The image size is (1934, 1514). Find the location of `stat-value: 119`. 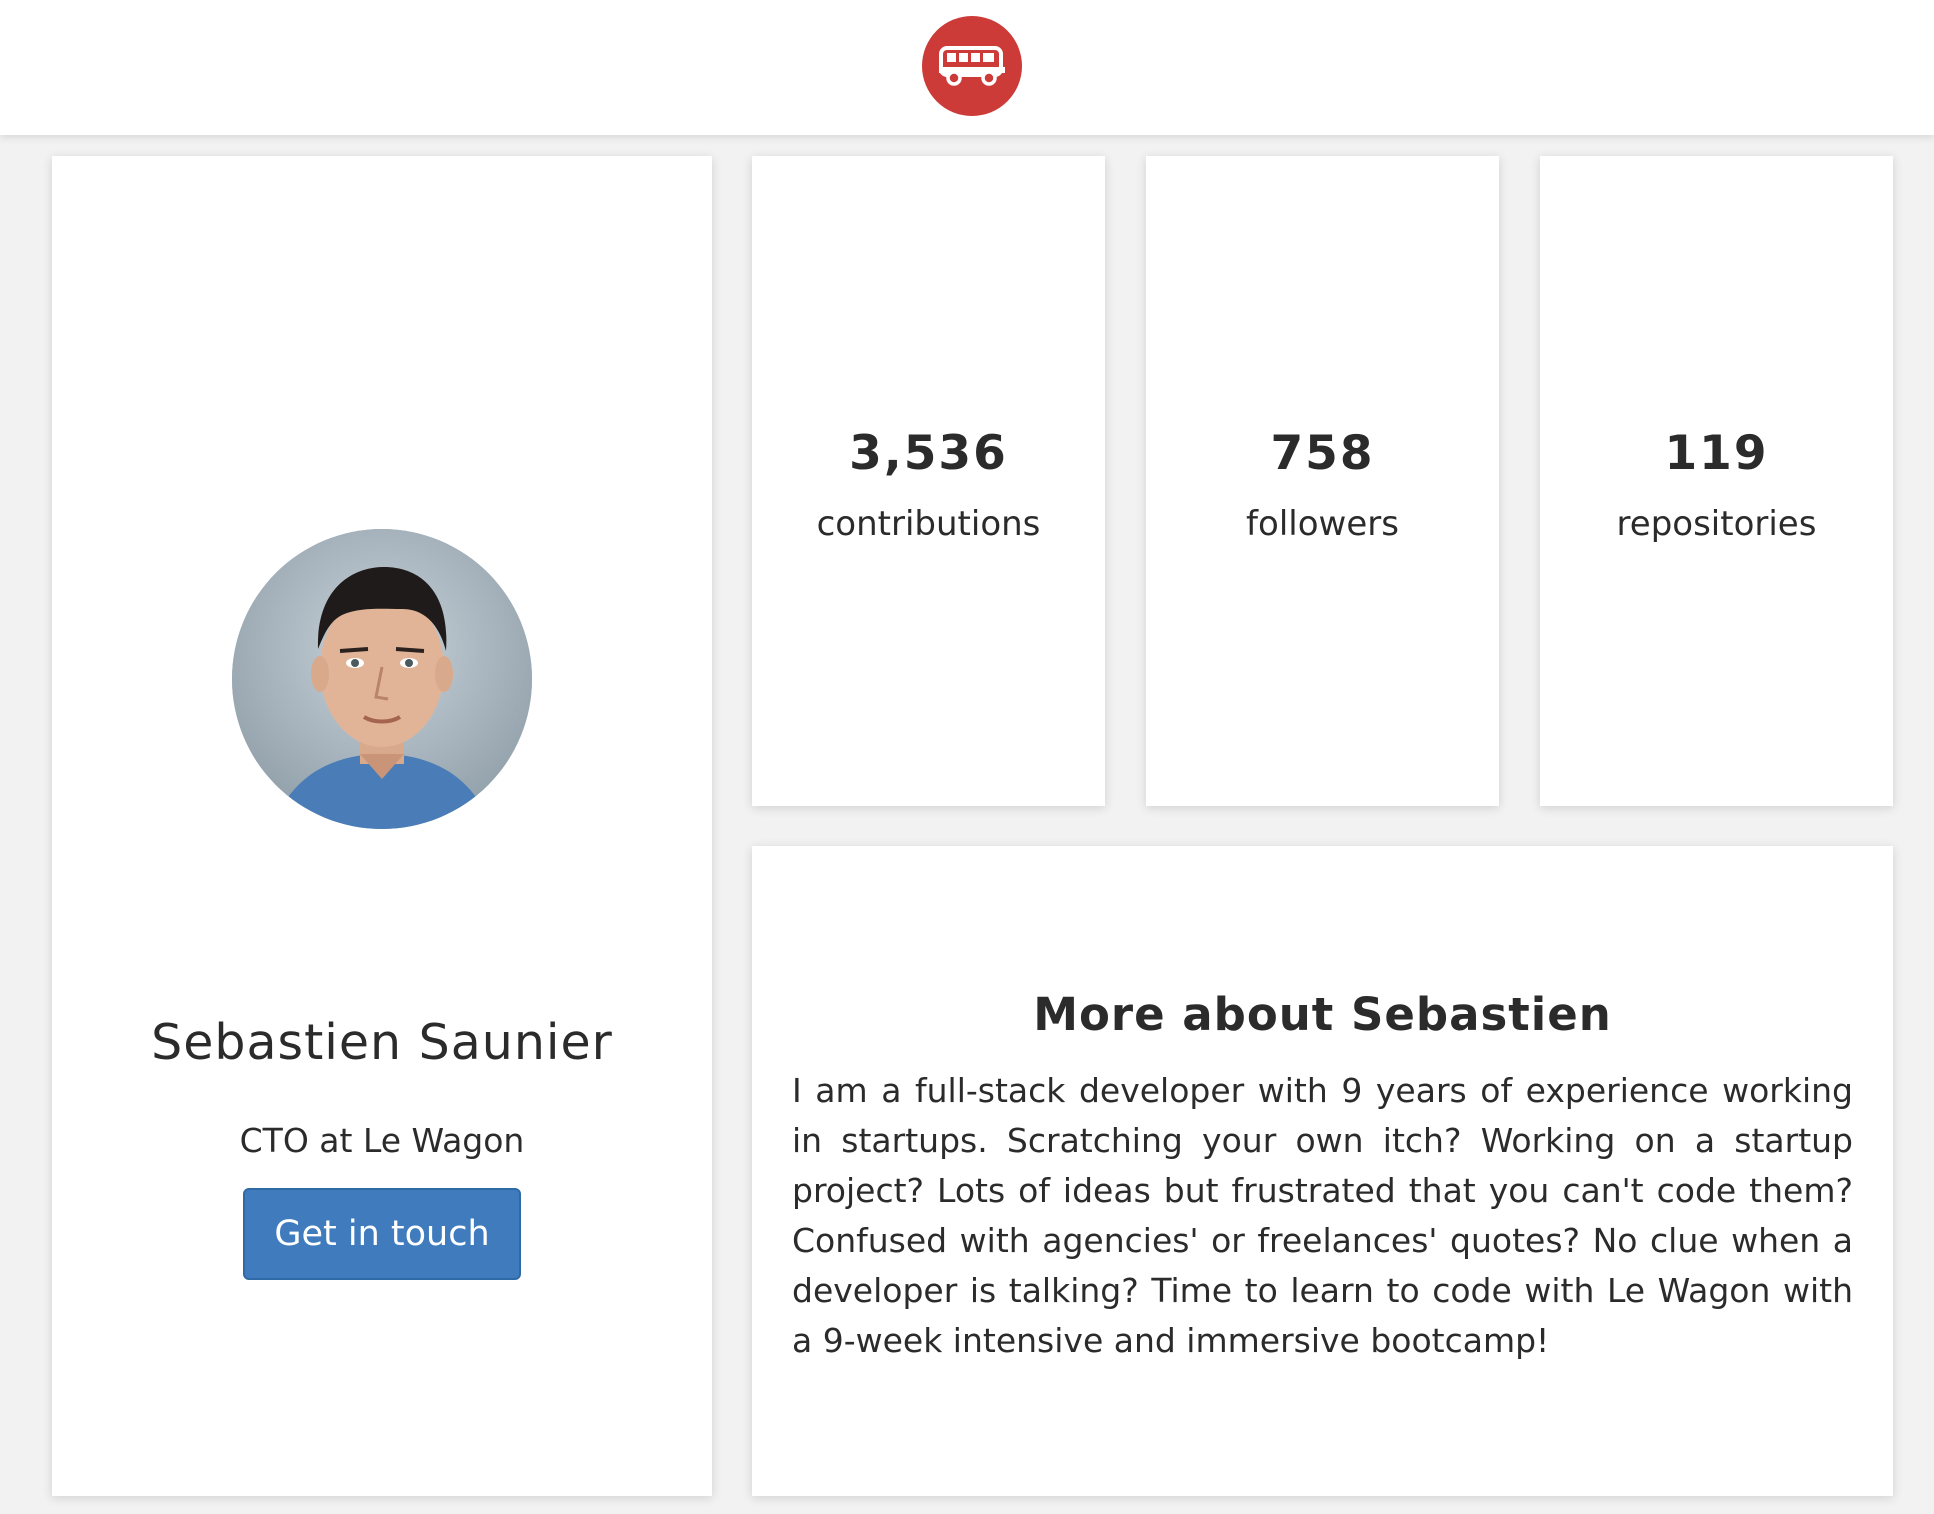

stat-value: 119 is located at coordinates (1716, 453).